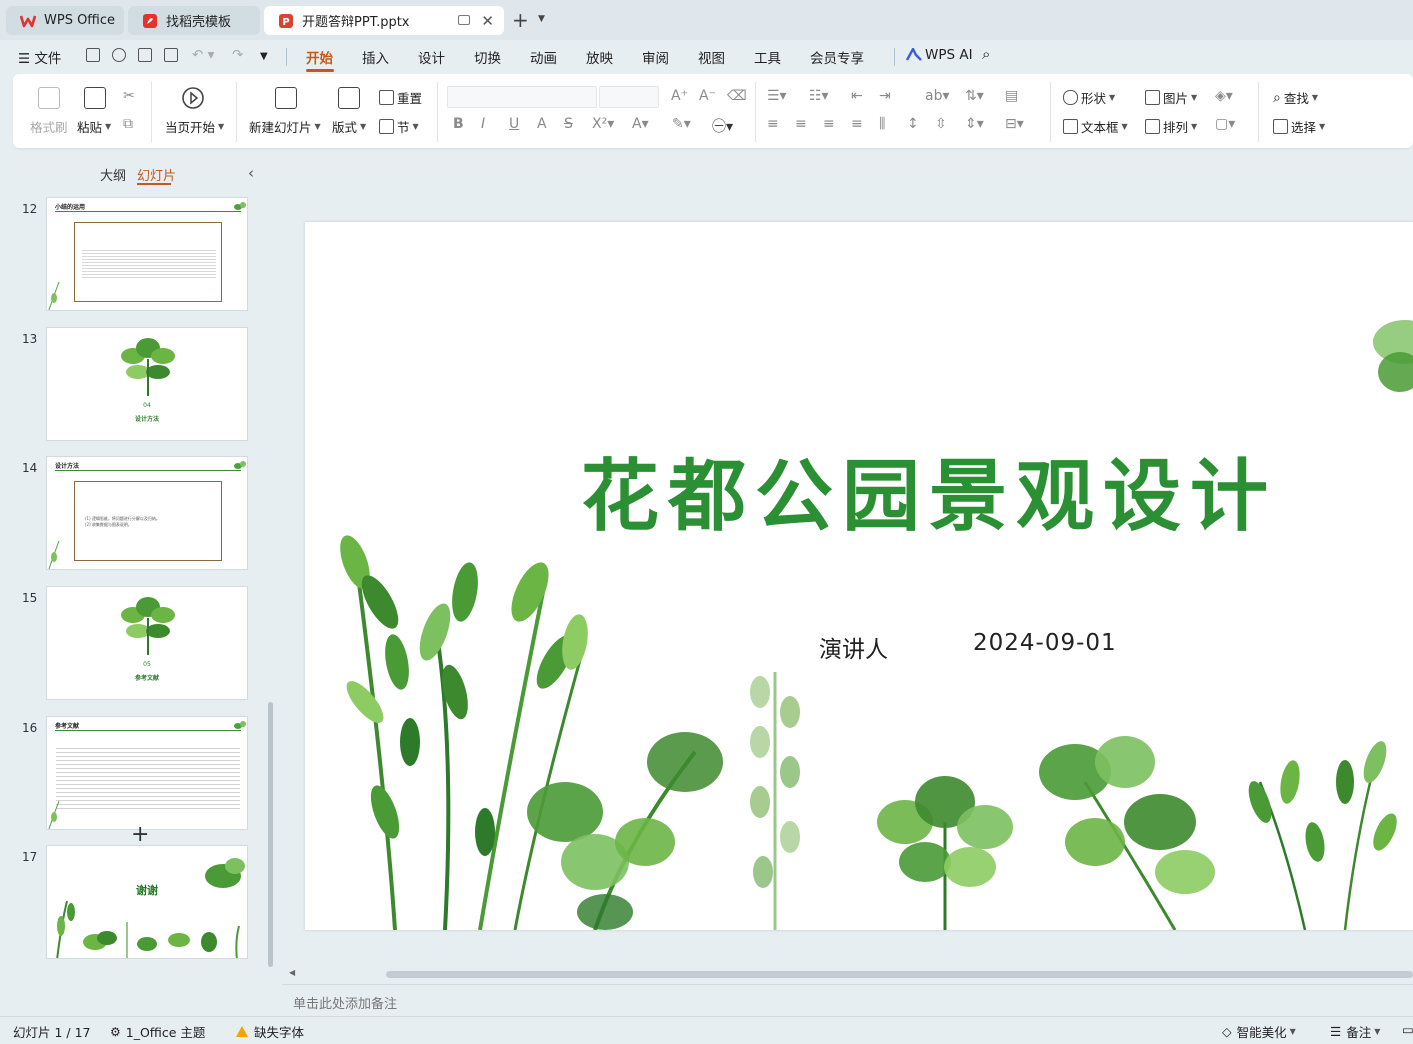 The image size is (1413, 1044). I want to click on slide-thumbnail-17: 谢谢, so click(147, 902).